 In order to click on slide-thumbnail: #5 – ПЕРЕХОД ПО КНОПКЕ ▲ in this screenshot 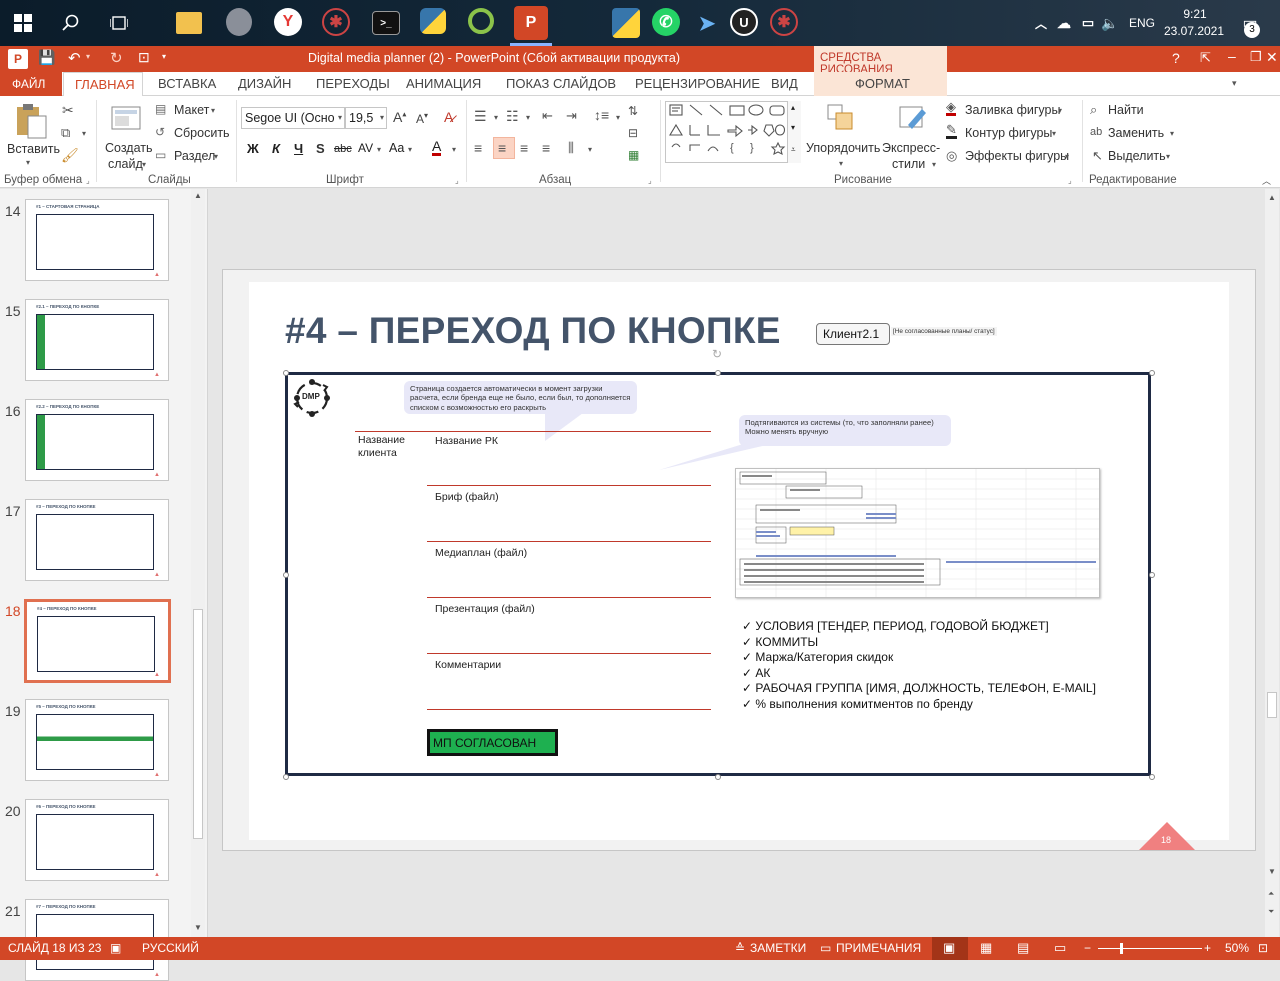, I will do `click(97, 740)`.